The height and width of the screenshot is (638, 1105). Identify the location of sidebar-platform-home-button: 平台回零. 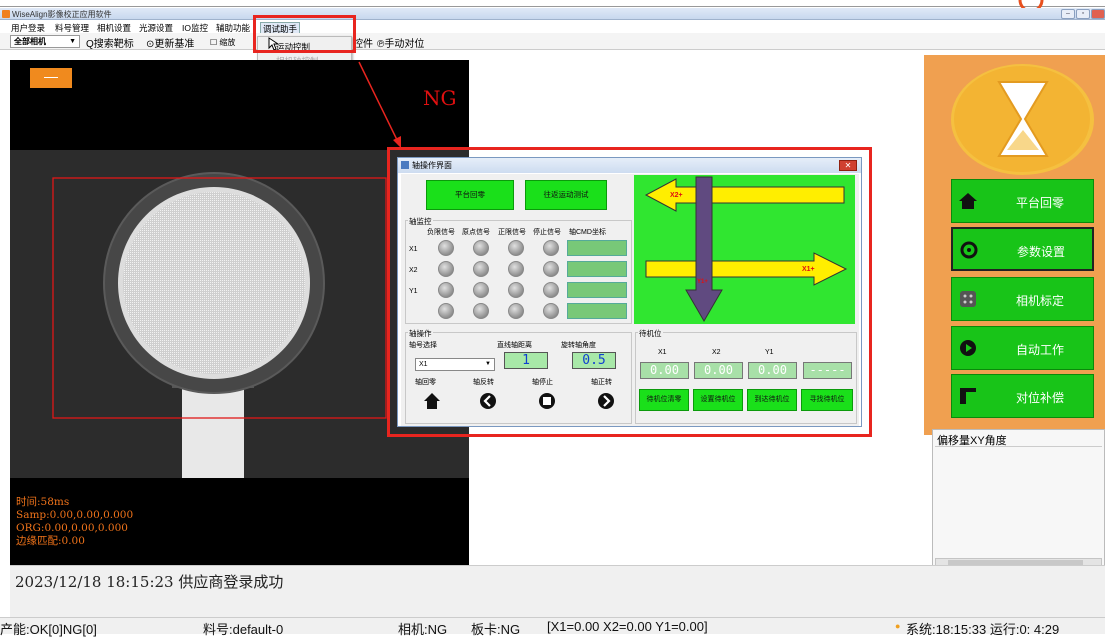
(1022, 201).